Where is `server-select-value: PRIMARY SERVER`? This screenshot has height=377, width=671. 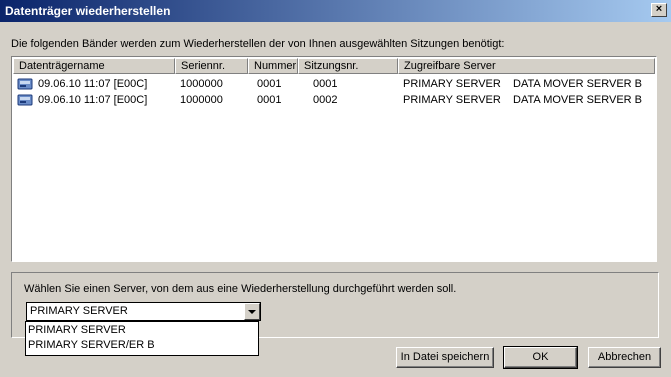
server-select-value: PRIMARY SERVER is located at coordinates (79, 311).